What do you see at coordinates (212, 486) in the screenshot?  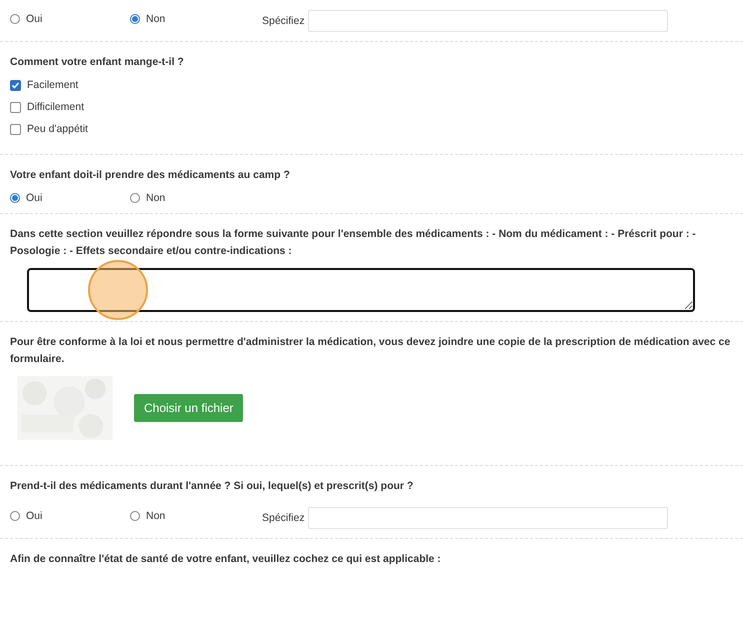 I see `question-text: Prend-t-il des médicaments durant l'année ? Si oui, lequel(s) et prescrit(s) pour ?` at bounding box center [212, 486].